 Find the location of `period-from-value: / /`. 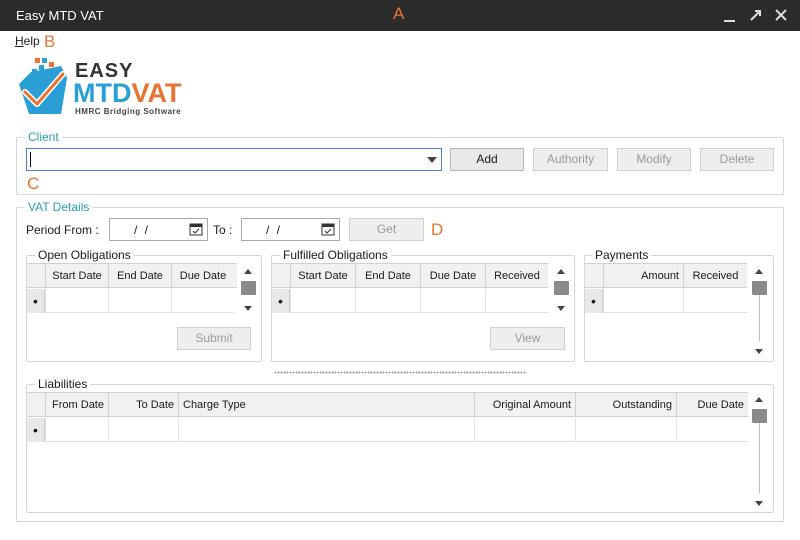

period-from-value: / / is located at coordinates (142, 230).